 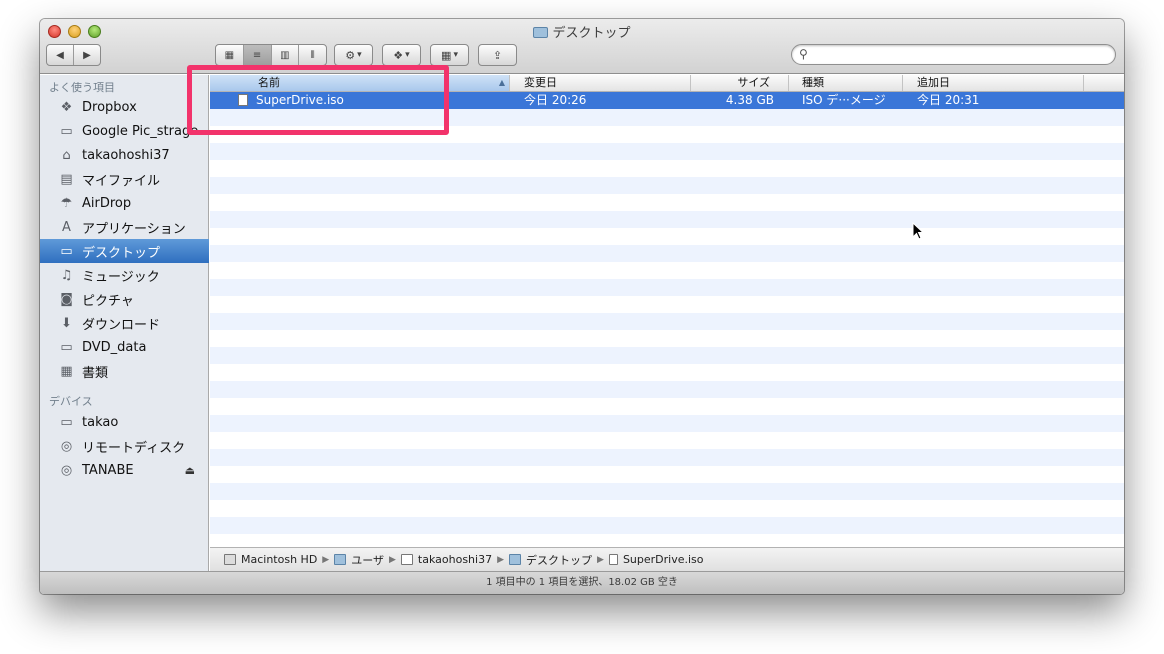 What do you see at coordinates (66, 155) in the screenshot?
I see `home-icon: ⌂` at bounding box center [66, 155].